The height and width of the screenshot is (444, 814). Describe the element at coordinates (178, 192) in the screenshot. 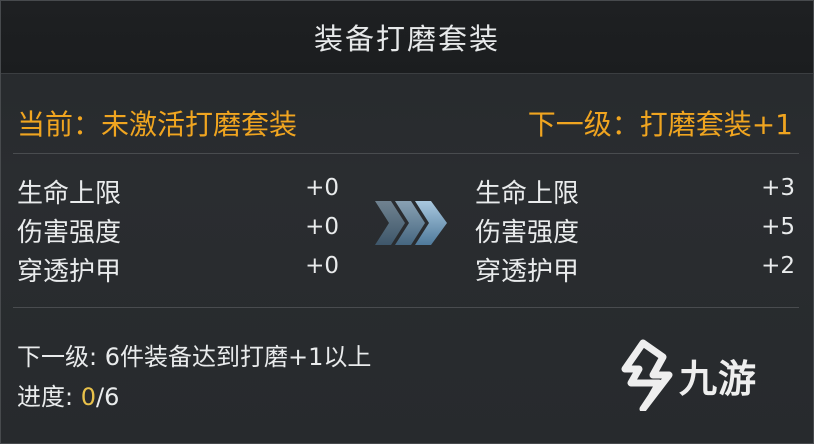

I see `stat-row-current: 生命上限 +0` at that location.